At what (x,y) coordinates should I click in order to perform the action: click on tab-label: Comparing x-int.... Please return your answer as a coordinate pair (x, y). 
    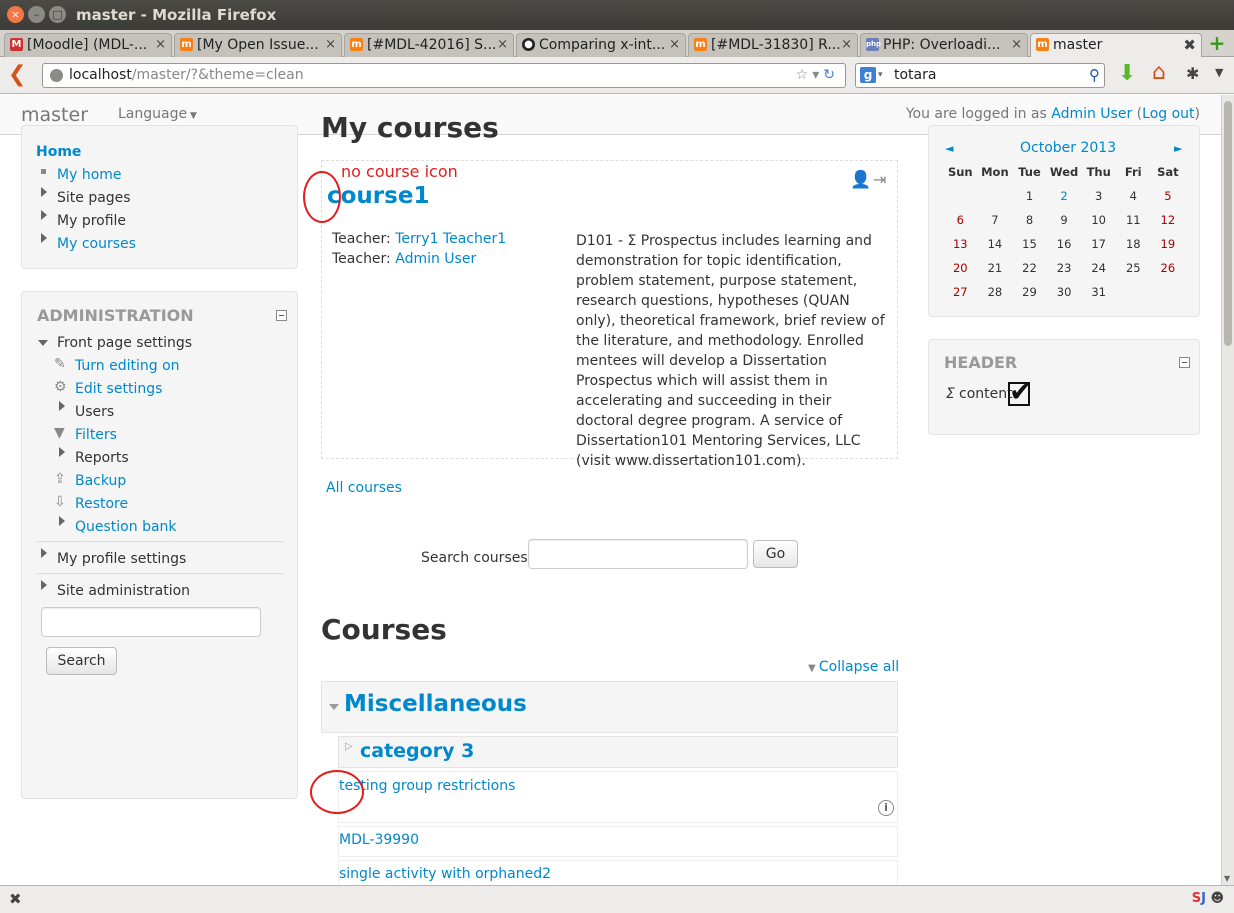
    Looking at the image, I should click on (602, 45).